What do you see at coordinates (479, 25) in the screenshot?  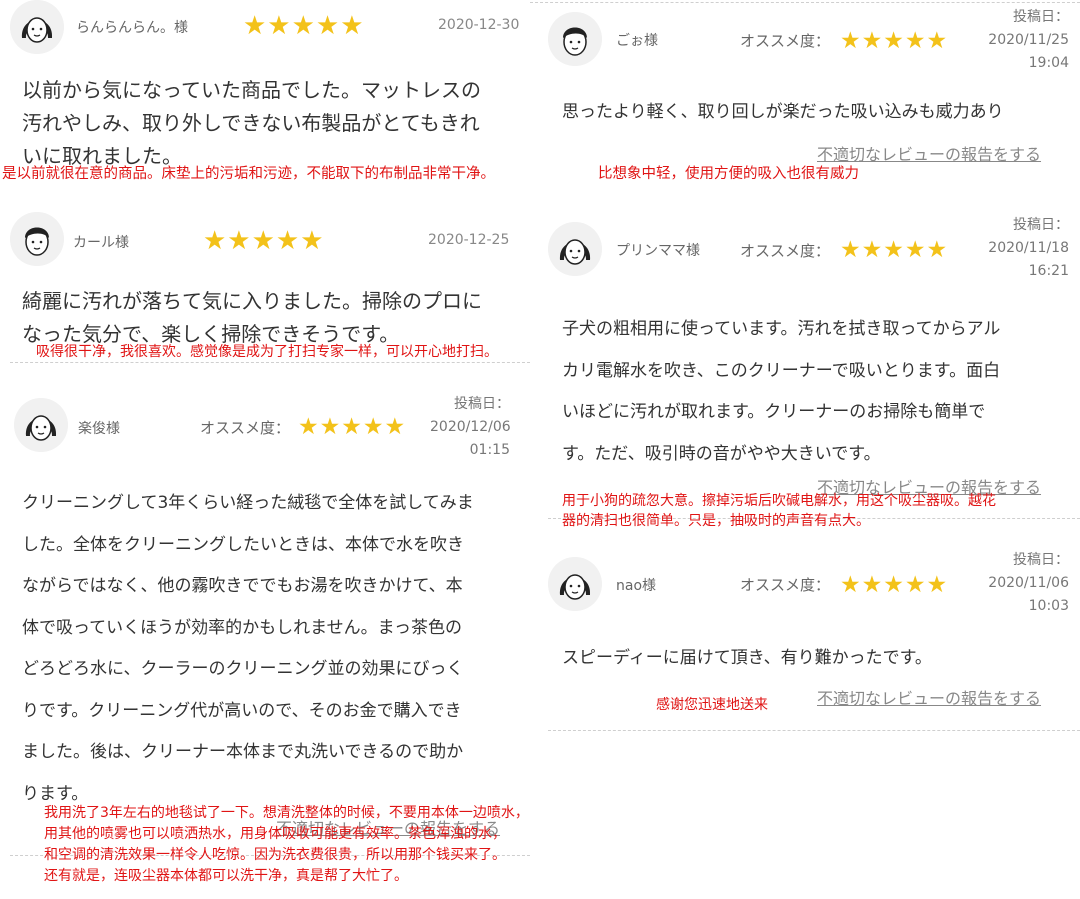 I see `review-date: 2020-12-30` at bounding box center [479, 25].